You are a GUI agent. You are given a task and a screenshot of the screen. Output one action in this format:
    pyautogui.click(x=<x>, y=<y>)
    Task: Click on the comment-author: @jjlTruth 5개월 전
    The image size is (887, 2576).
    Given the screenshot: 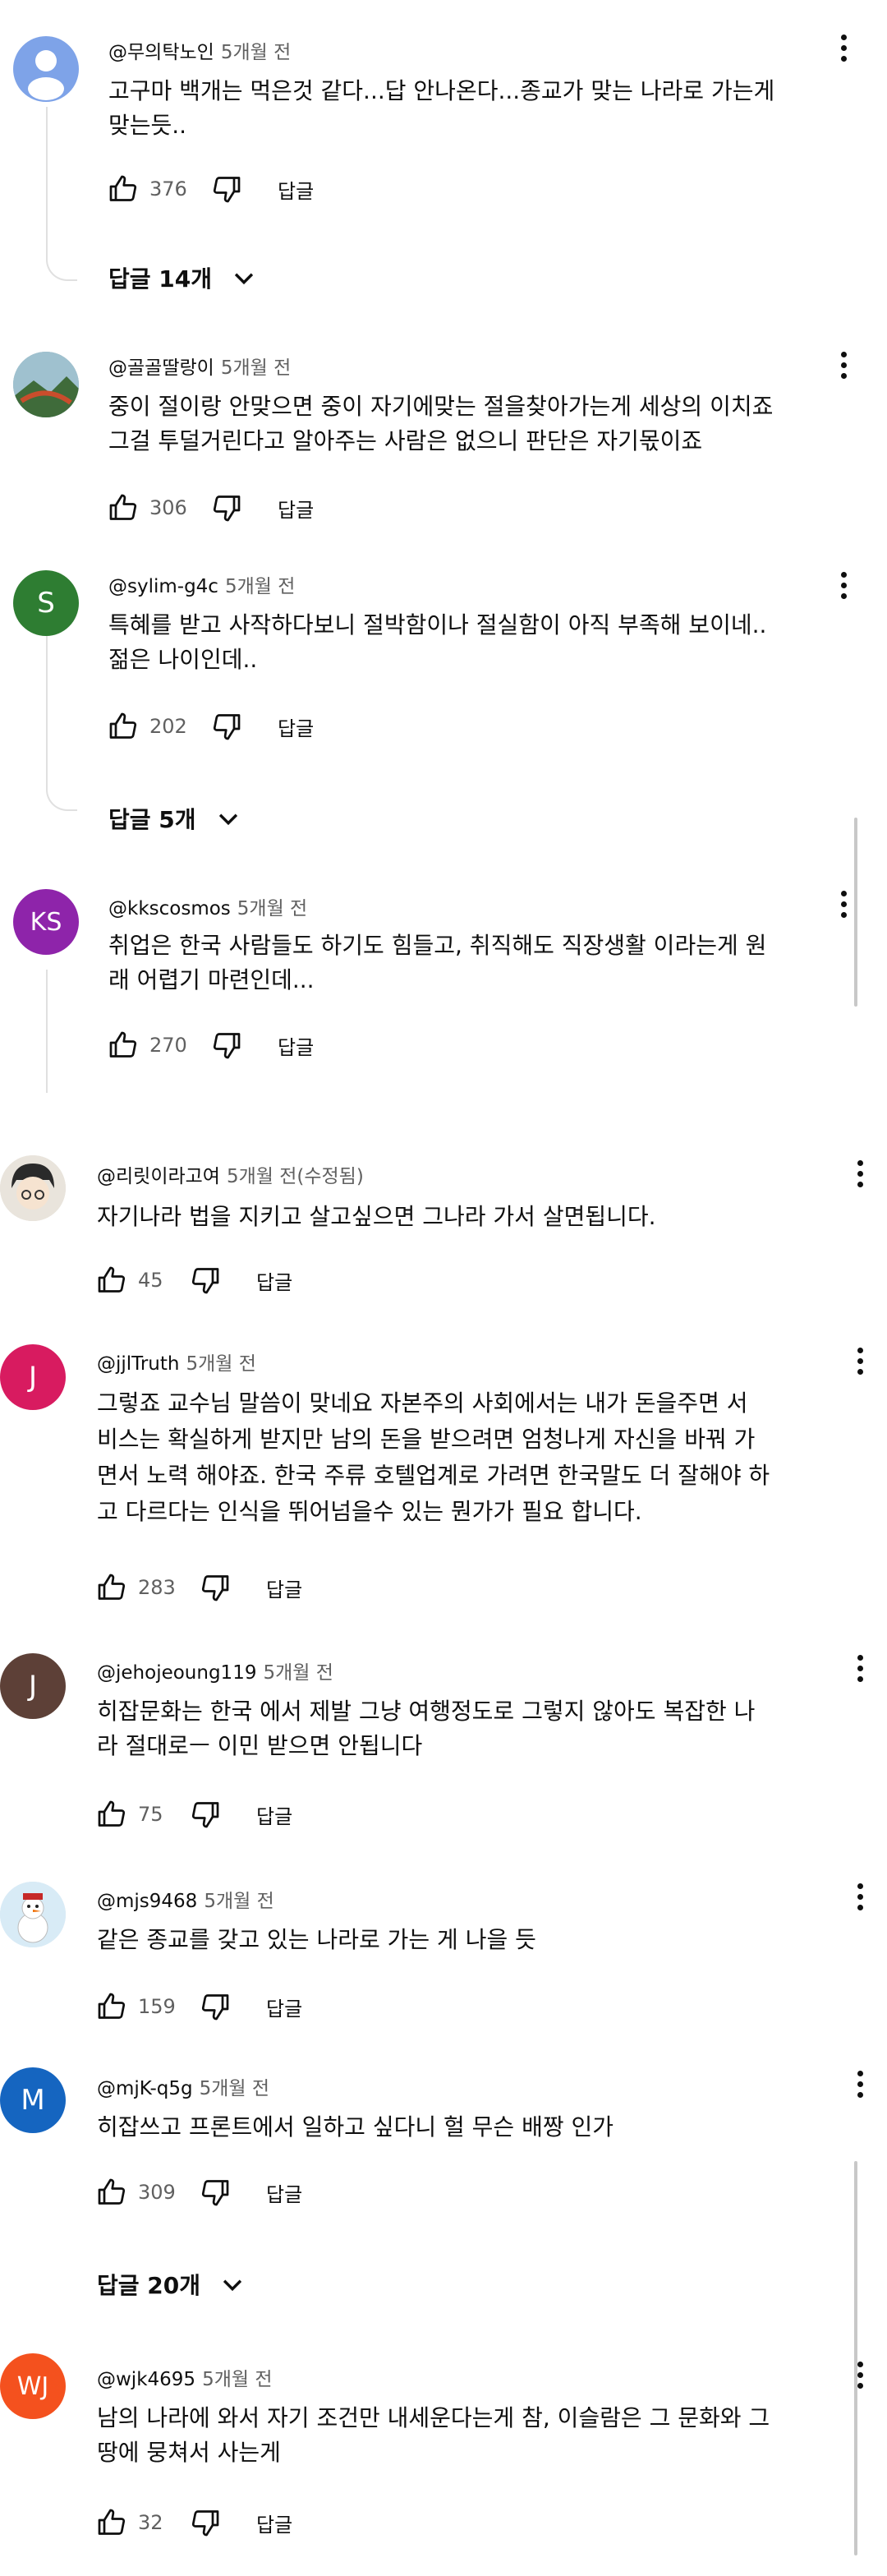 What is the action you would take?
    pyautogui.click(x=176, y=1362)
    